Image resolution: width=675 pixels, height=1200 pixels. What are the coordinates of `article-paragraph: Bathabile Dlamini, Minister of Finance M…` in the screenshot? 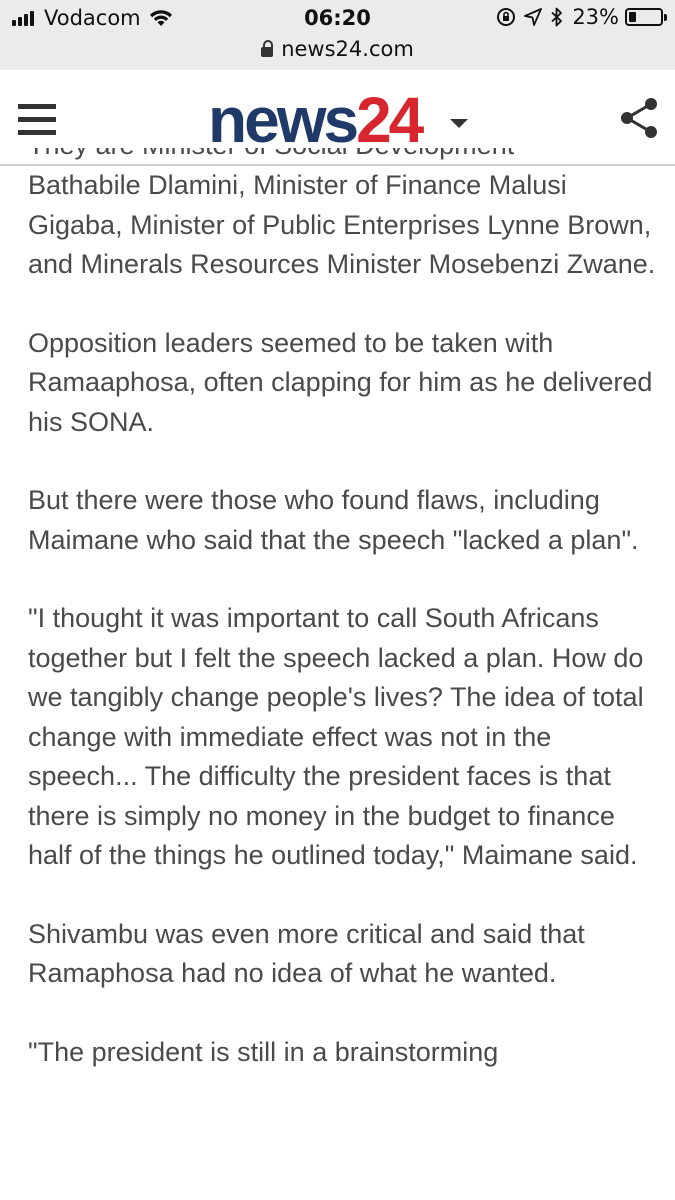 It's located at (342, 224).